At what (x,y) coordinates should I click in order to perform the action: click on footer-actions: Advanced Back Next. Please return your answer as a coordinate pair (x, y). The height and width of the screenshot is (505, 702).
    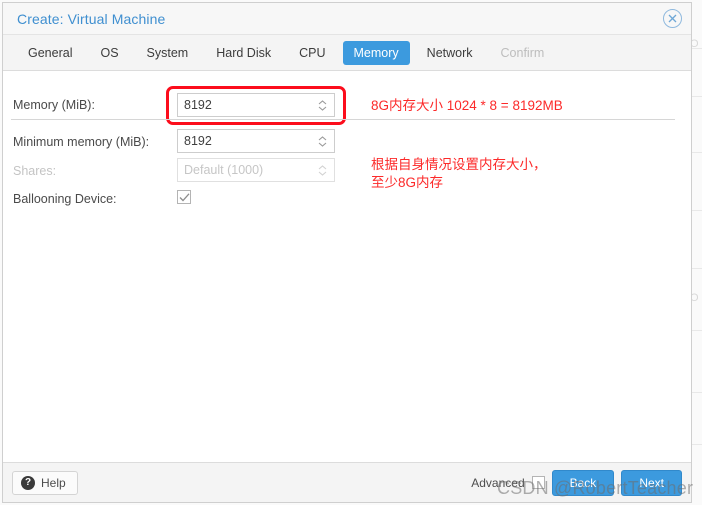
    Looking at the image, I should click on (576, 482).